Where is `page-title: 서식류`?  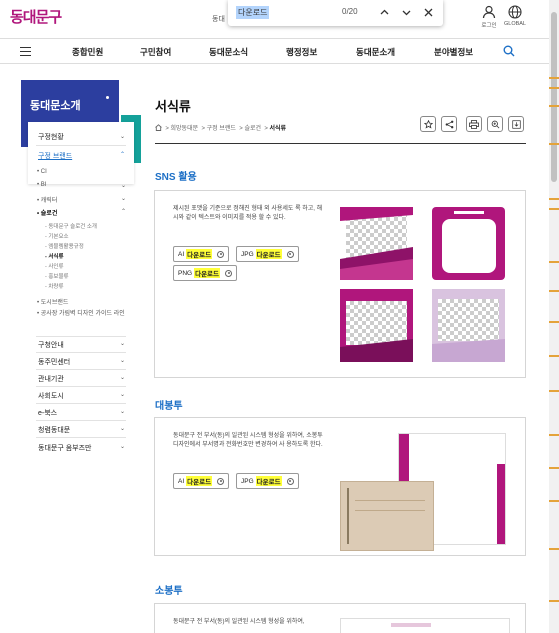
page-title: 서식류 is located at coordinates (173, 106).